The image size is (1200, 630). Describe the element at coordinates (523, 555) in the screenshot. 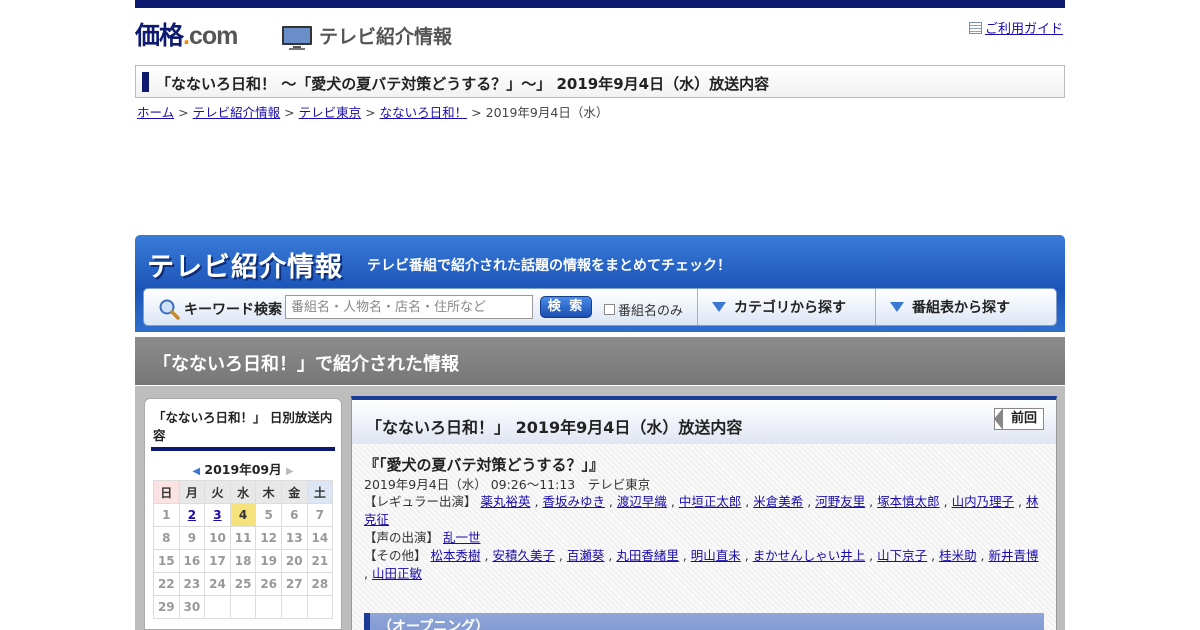

I see `cast-member-link: 安積久美子` at that location.